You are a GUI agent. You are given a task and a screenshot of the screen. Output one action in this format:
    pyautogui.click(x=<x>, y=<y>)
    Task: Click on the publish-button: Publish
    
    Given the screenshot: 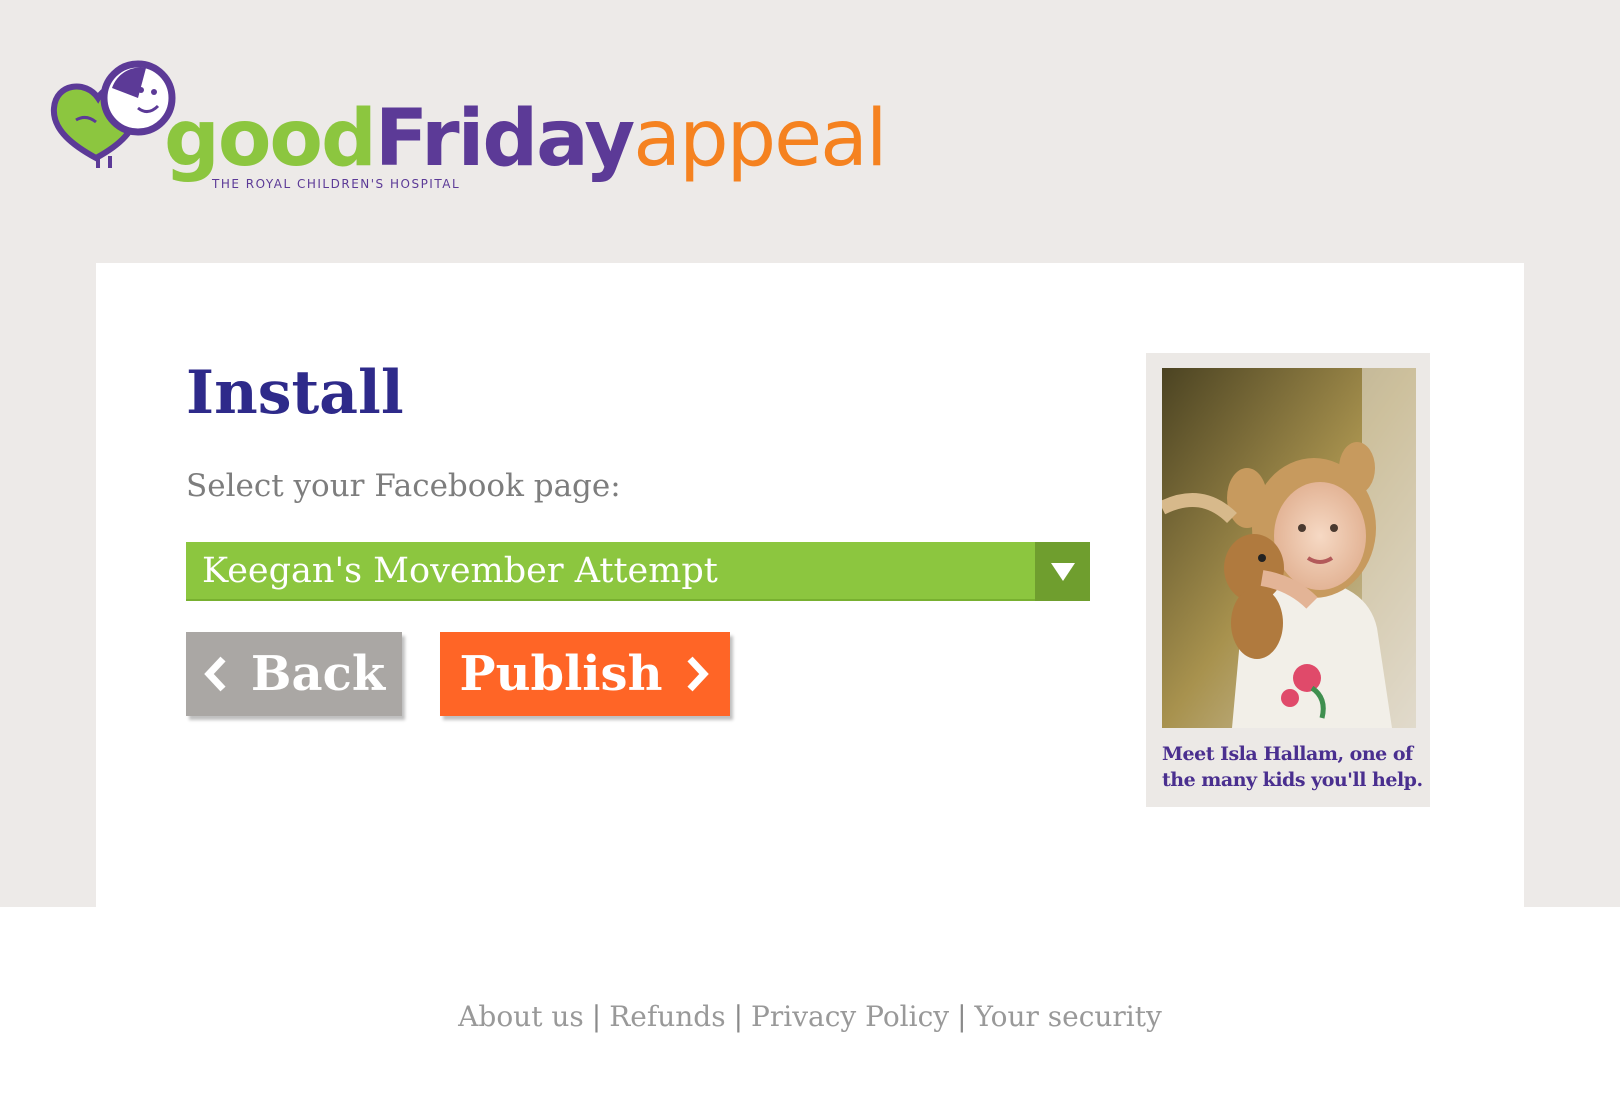 What is the action you would take?
    pyautogui.click(x=585, y=674)
    